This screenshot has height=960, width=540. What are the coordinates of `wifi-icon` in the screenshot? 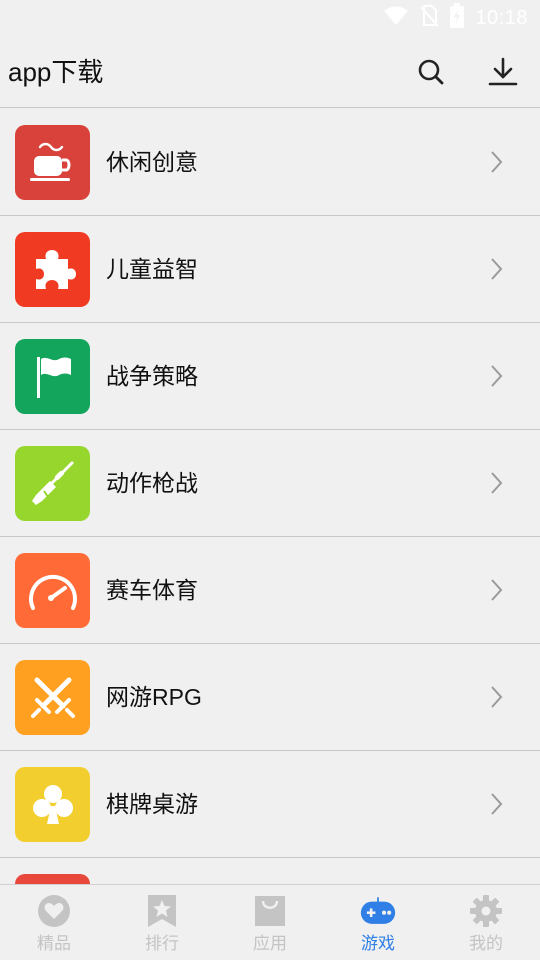 It's located at (396, 18).